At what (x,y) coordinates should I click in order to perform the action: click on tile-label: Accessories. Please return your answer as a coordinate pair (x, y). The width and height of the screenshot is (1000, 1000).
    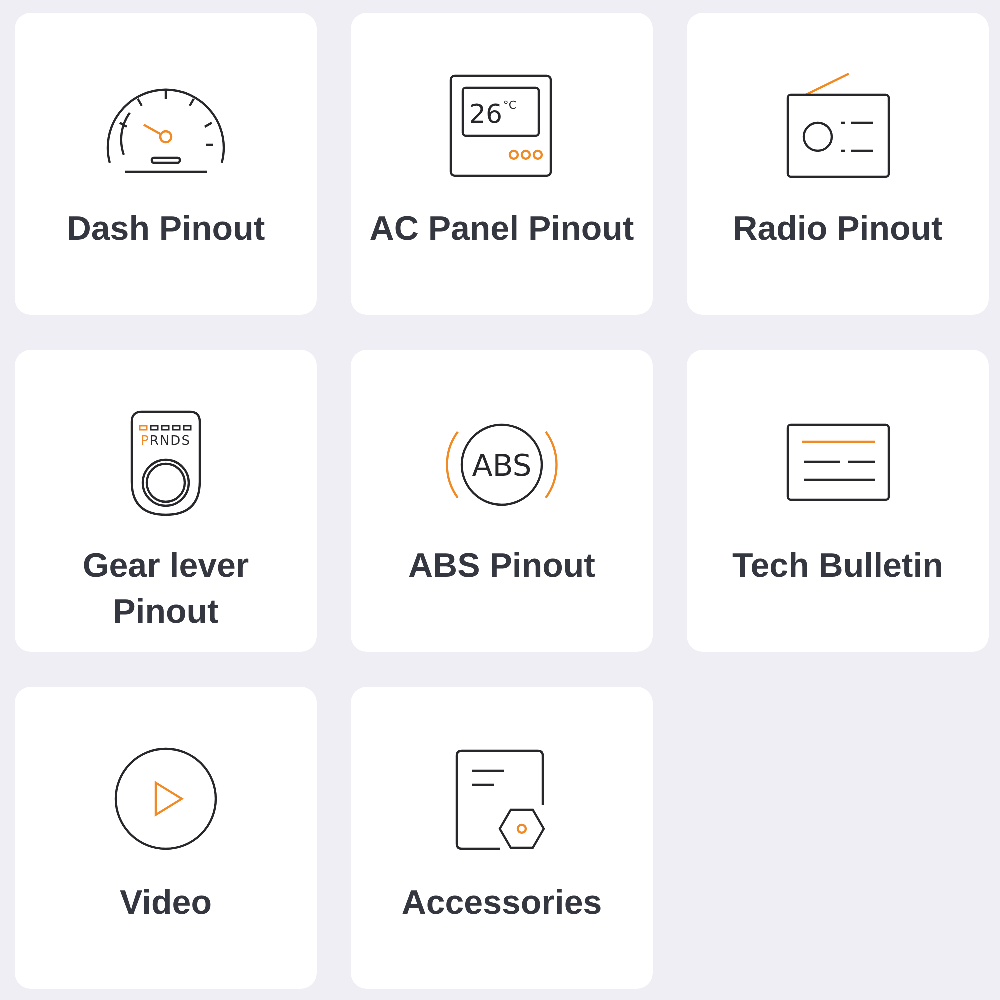
    Looking at the image, I should click on (502, 903).